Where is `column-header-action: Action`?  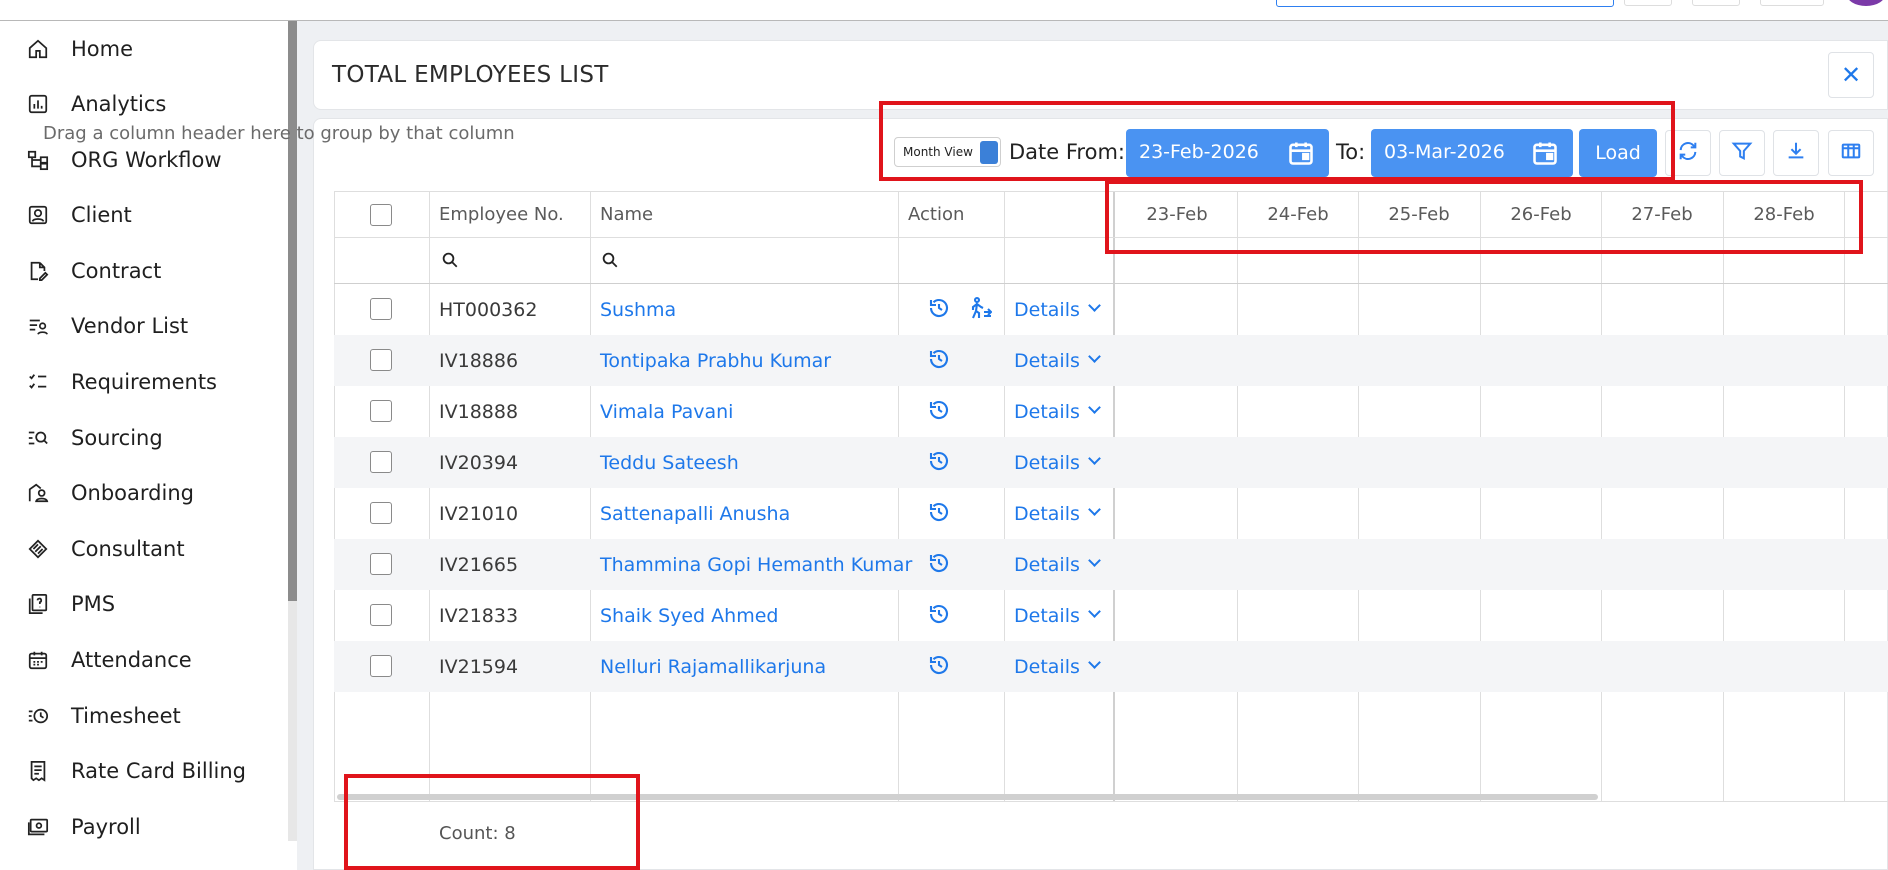
column-header-action: Action is located at coordinates (936, 214).